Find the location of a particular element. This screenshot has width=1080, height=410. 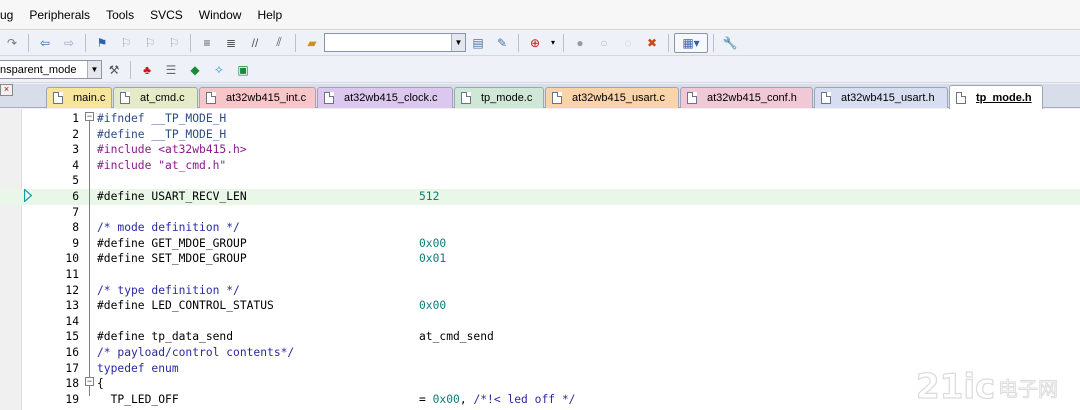

tab-at32wb415-usart-c: at32wb415_usart.c is located at coordinates (612, 97).